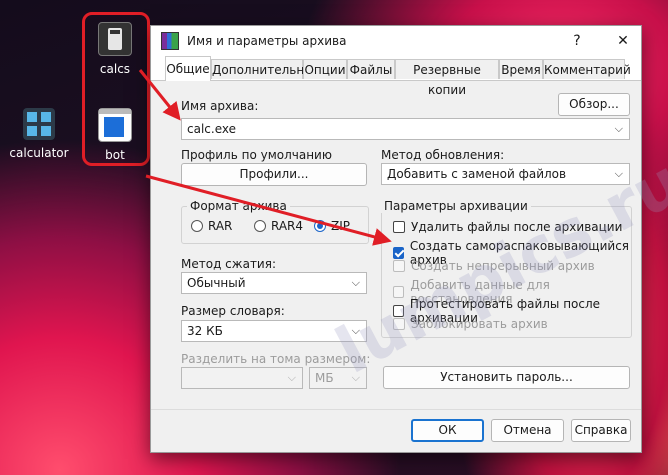 The height and width of the screenshot is (475, 668). What do you see at coordinates (159, 95) in the screenshot?
I see `arrow-to-archive-name` at bounding box center [159, 95].